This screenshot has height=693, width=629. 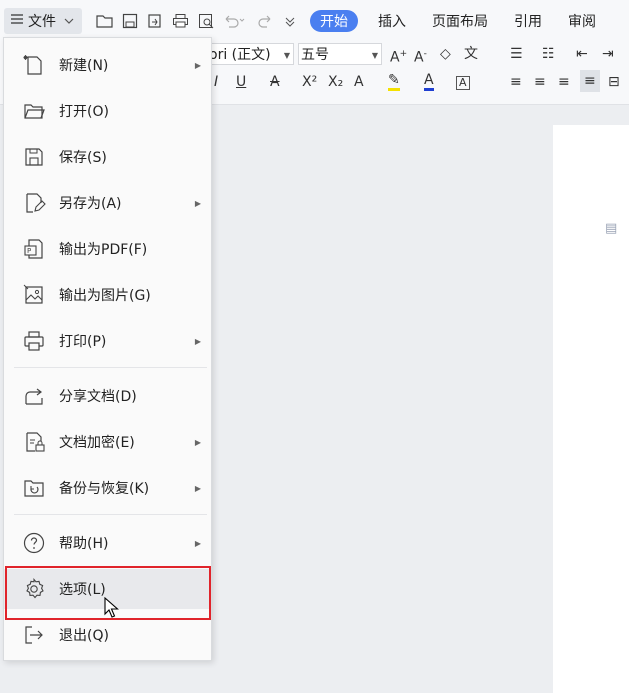 I want to click on phonetic-guide-icon: 文, so click(x=471, y=54).